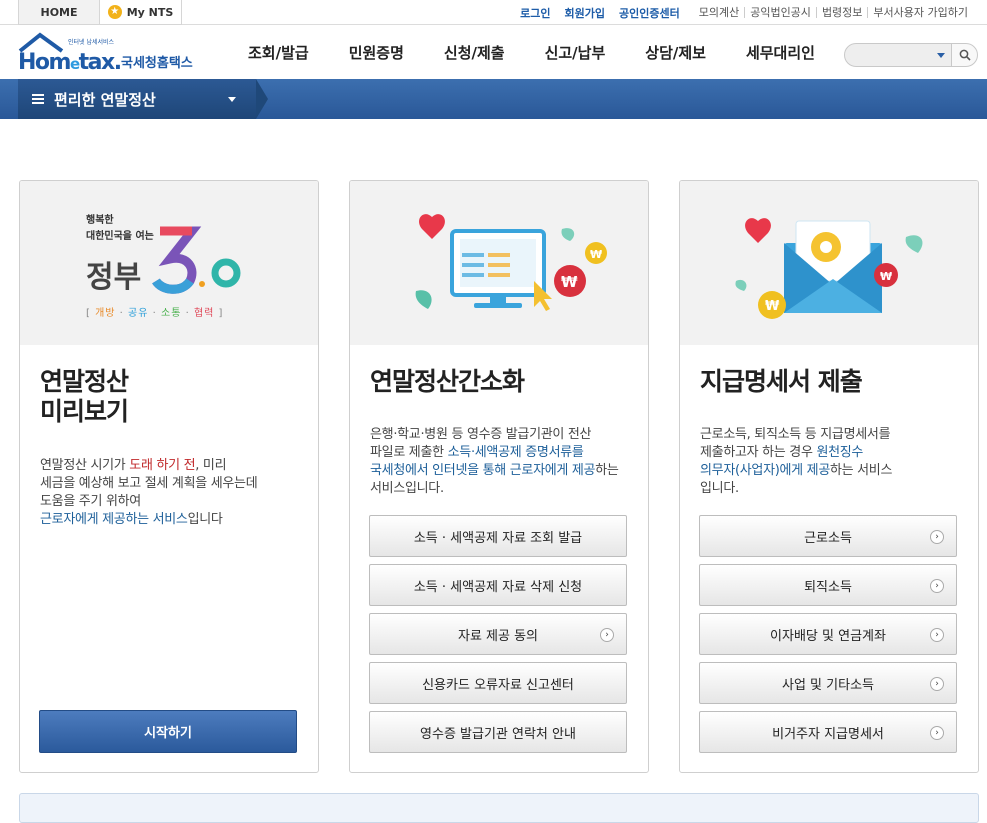 The image size is (987, 823). I want to click on dept-user-signup-link: 부서사용자 가입하기, so click(920, 12).